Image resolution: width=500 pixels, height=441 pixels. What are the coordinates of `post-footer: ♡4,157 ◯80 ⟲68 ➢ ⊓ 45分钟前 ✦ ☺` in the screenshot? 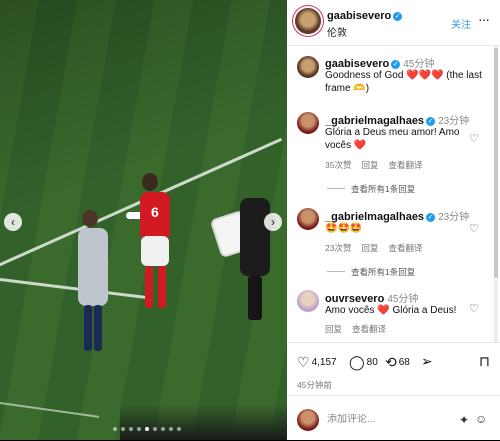 It's located at (393, 391).